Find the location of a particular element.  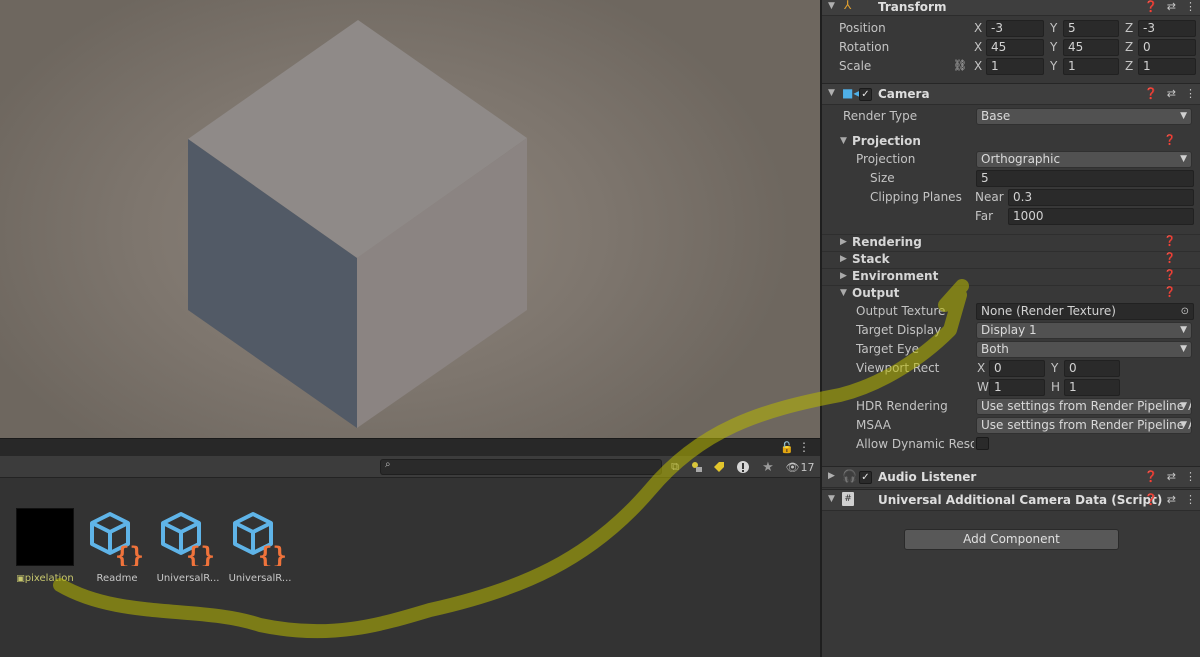

rotation-z-field: 0 is located at coordinates (1167, 47).